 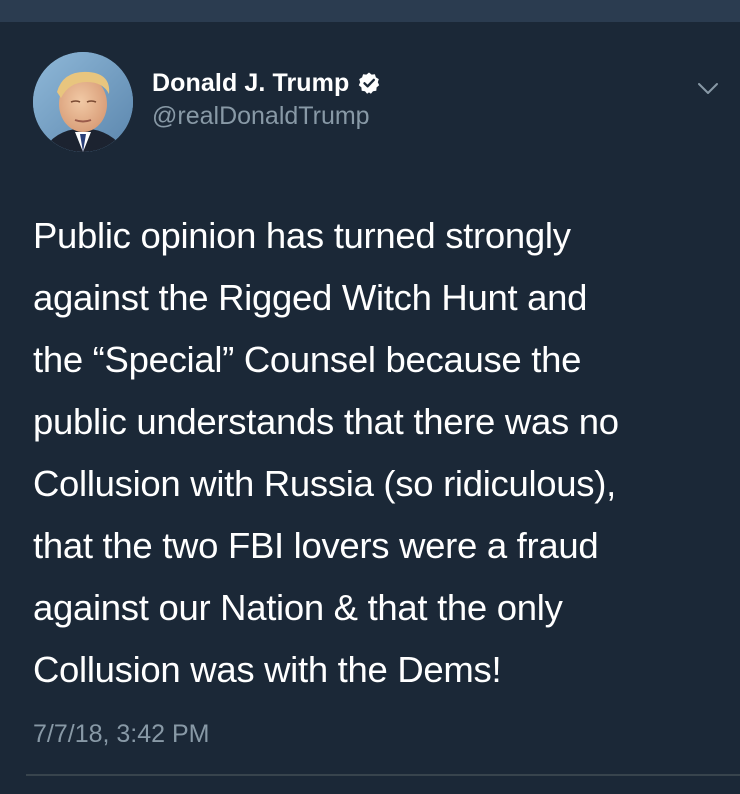 What do you see at coordinates (383, 775) in the screenshot?
I see `divider` at bounding box center [383, 775].